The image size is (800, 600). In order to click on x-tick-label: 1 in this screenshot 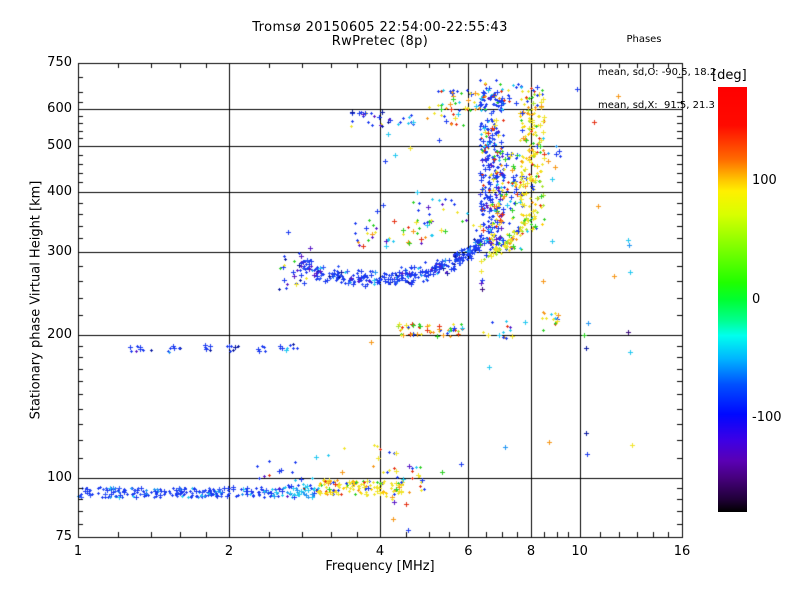, I will do `click(78, 551)`.